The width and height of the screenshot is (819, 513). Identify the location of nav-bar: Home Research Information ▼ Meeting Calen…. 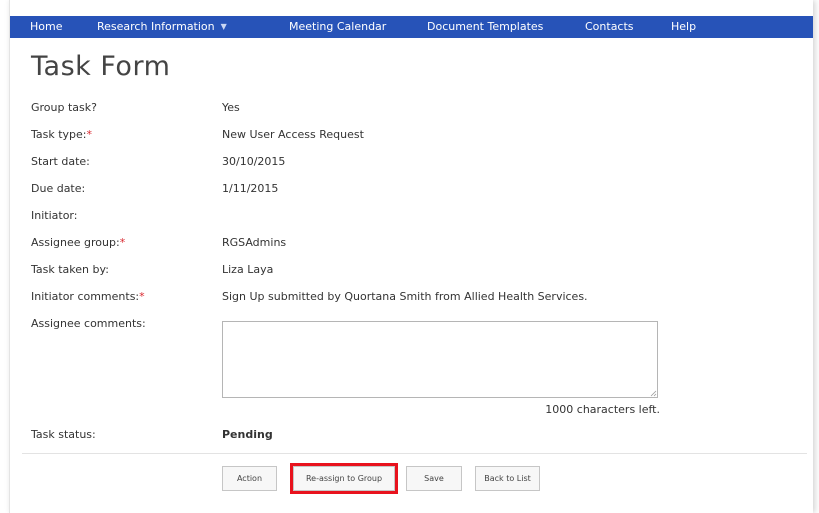
(411, 27).